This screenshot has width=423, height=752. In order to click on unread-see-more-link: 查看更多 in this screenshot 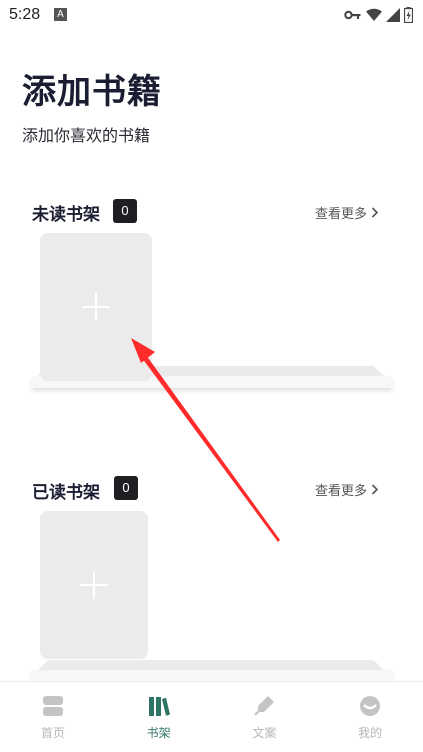, I will do `click(347, 212)`.